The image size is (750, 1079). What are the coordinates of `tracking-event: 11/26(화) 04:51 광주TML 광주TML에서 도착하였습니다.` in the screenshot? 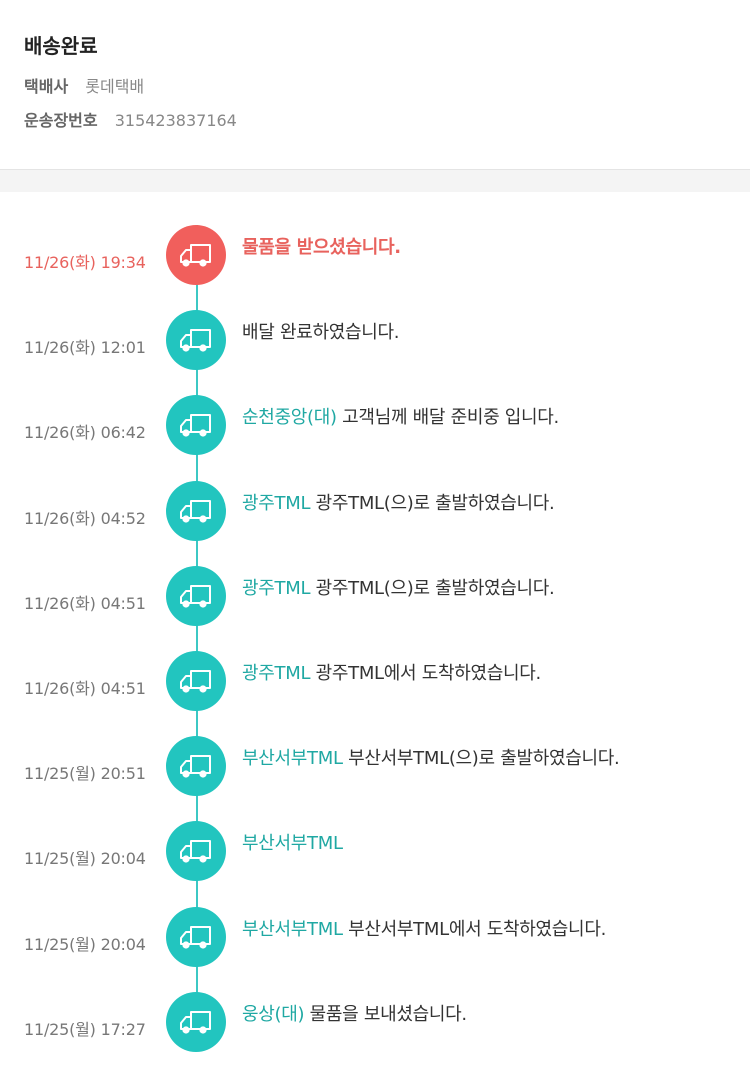 It's located at (375, 681).